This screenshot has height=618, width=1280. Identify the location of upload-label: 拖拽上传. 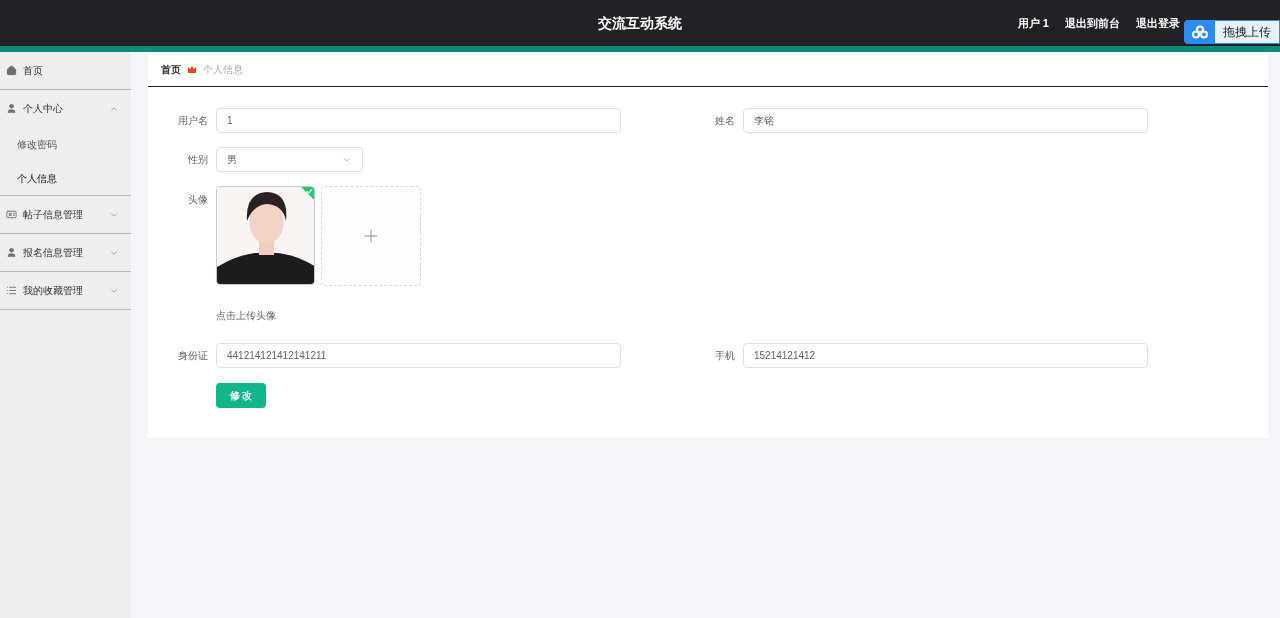
(1247, 32).